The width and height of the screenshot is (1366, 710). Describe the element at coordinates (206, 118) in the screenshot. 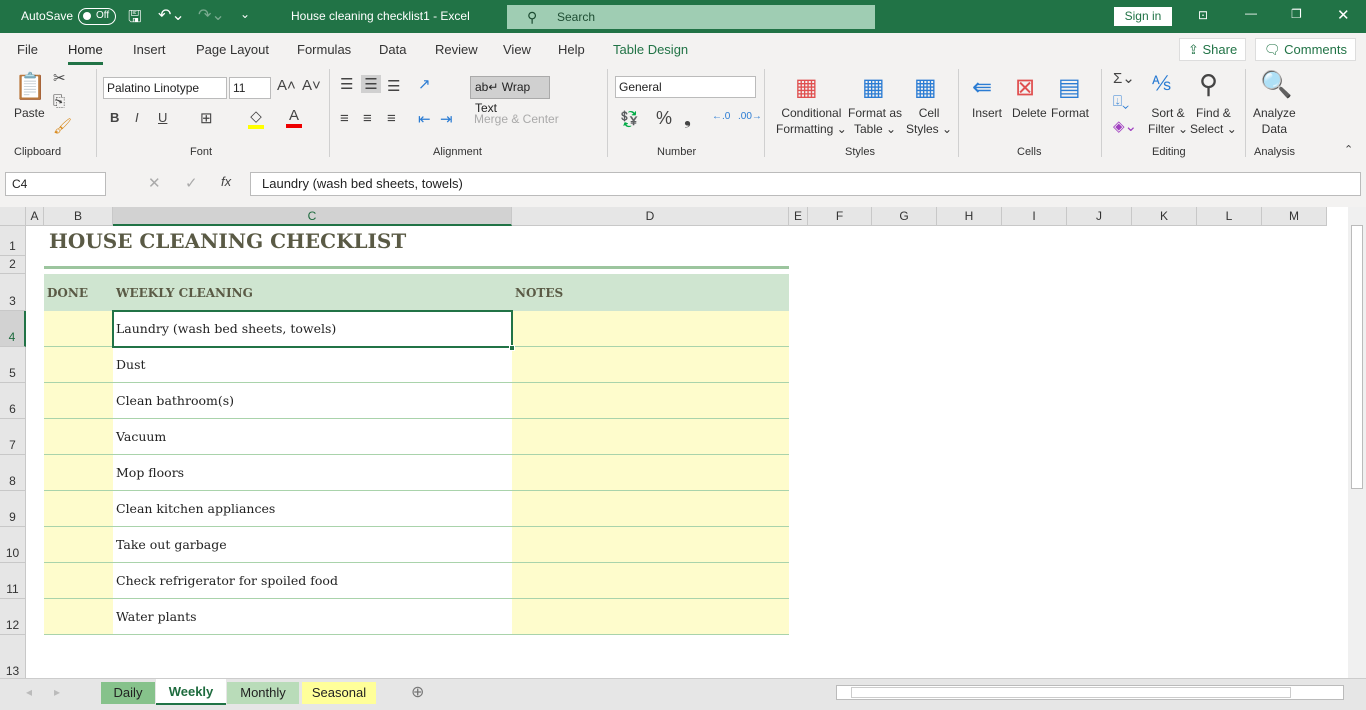

I see `borders-icon: ⊞` at that location.